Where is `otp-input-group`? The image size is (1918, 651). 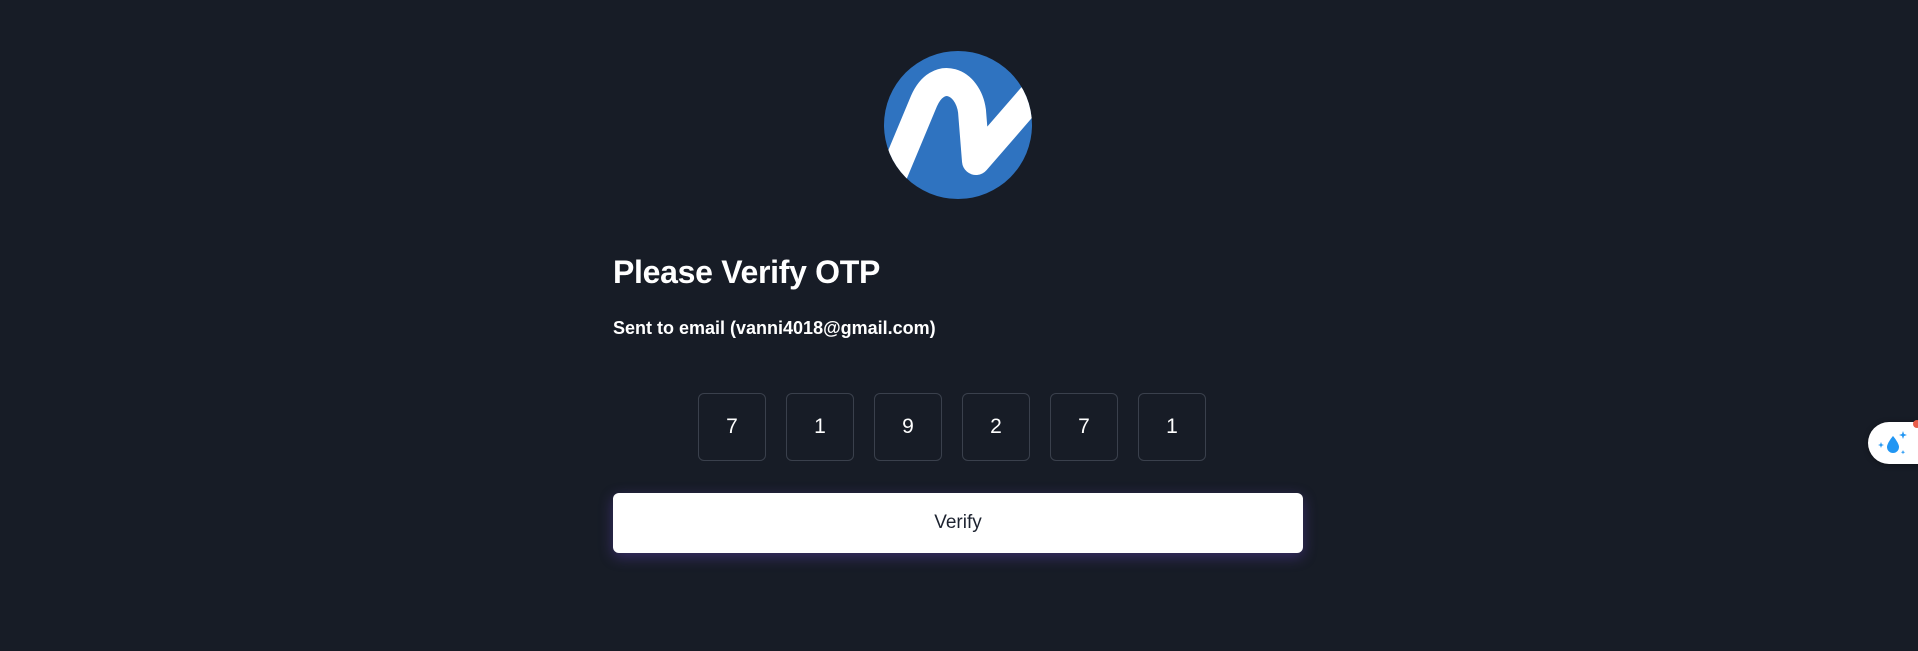 otp-input-group is located at coordinates (952, 427).